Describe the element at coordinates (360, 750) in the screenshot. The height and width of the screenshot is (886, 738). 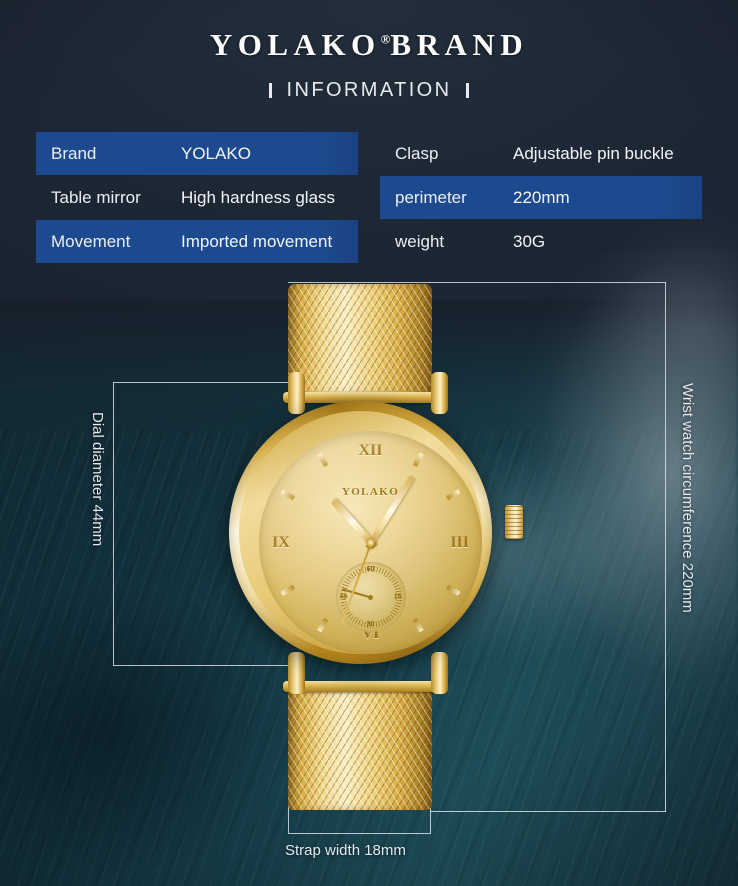
I see `watch-strap-bottom` at that location.